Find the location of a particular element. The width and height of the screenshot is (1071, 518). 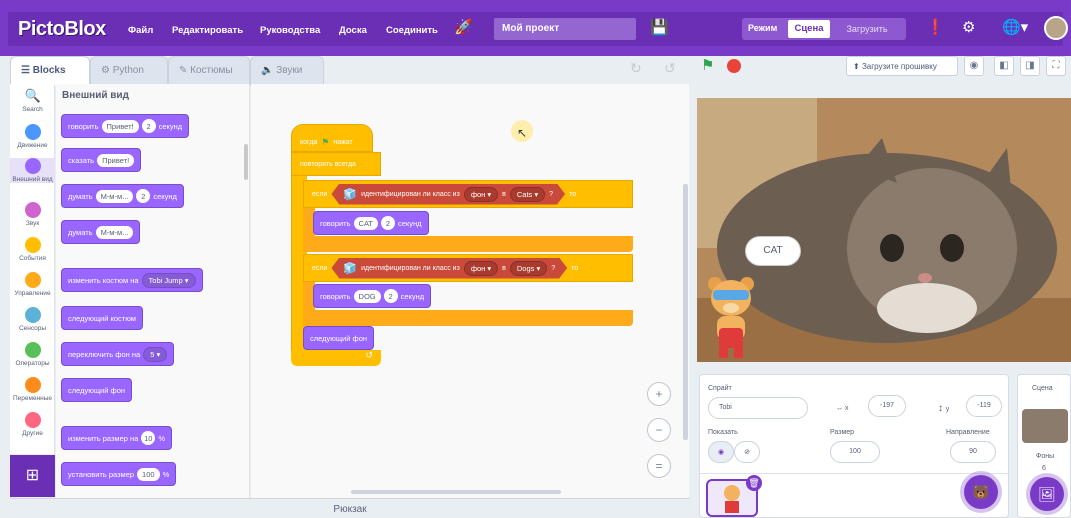

backpack: Рюкзак is located at coordinates (350, 508).